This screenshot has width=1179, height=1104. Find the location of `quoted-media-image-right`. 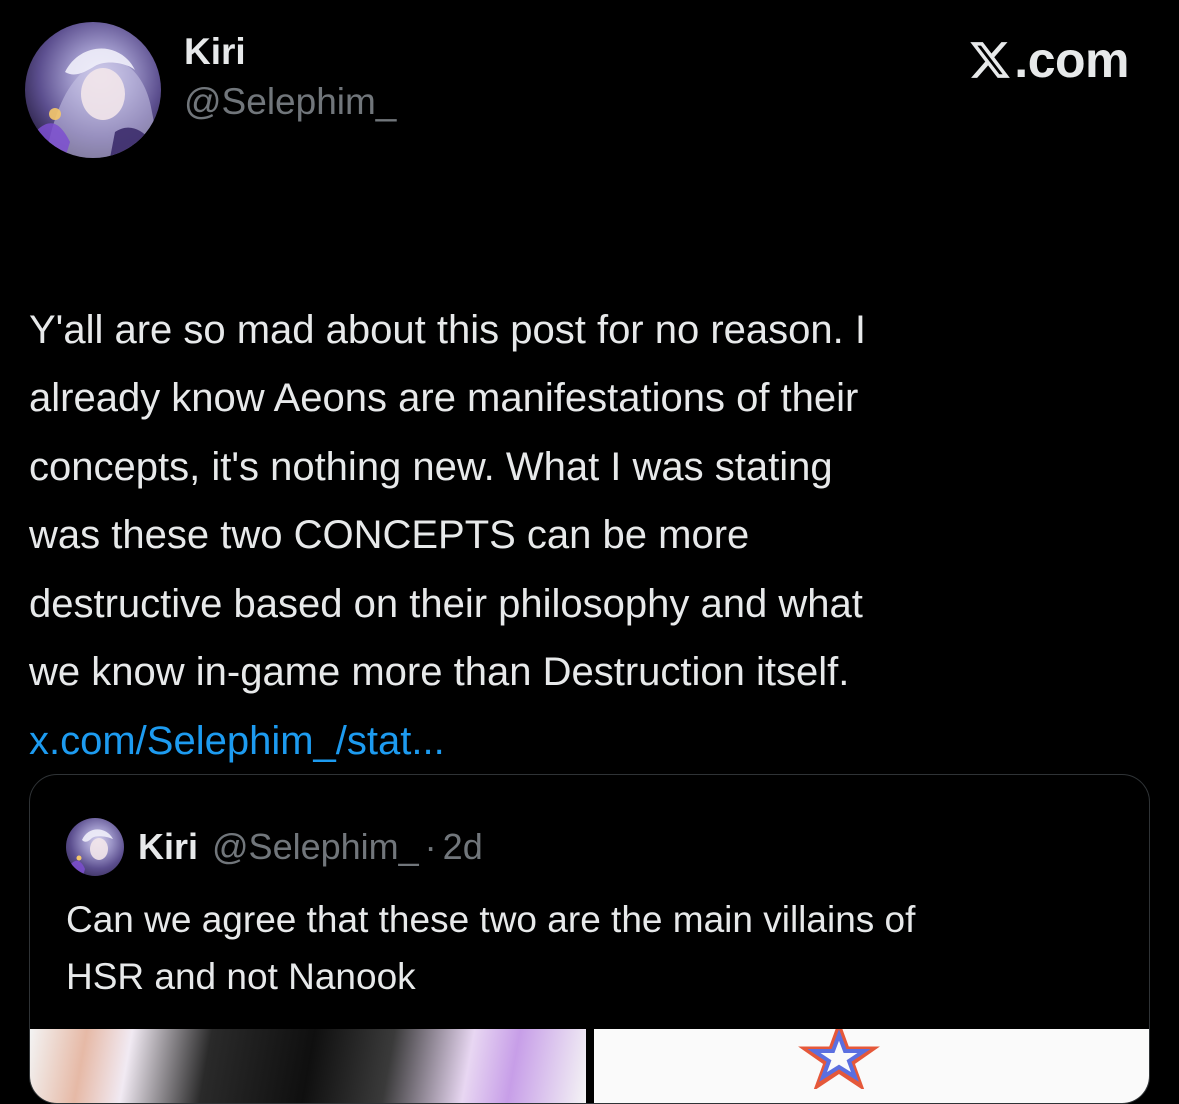

quoted-media-image-right is located at coordinates (871, 1066).